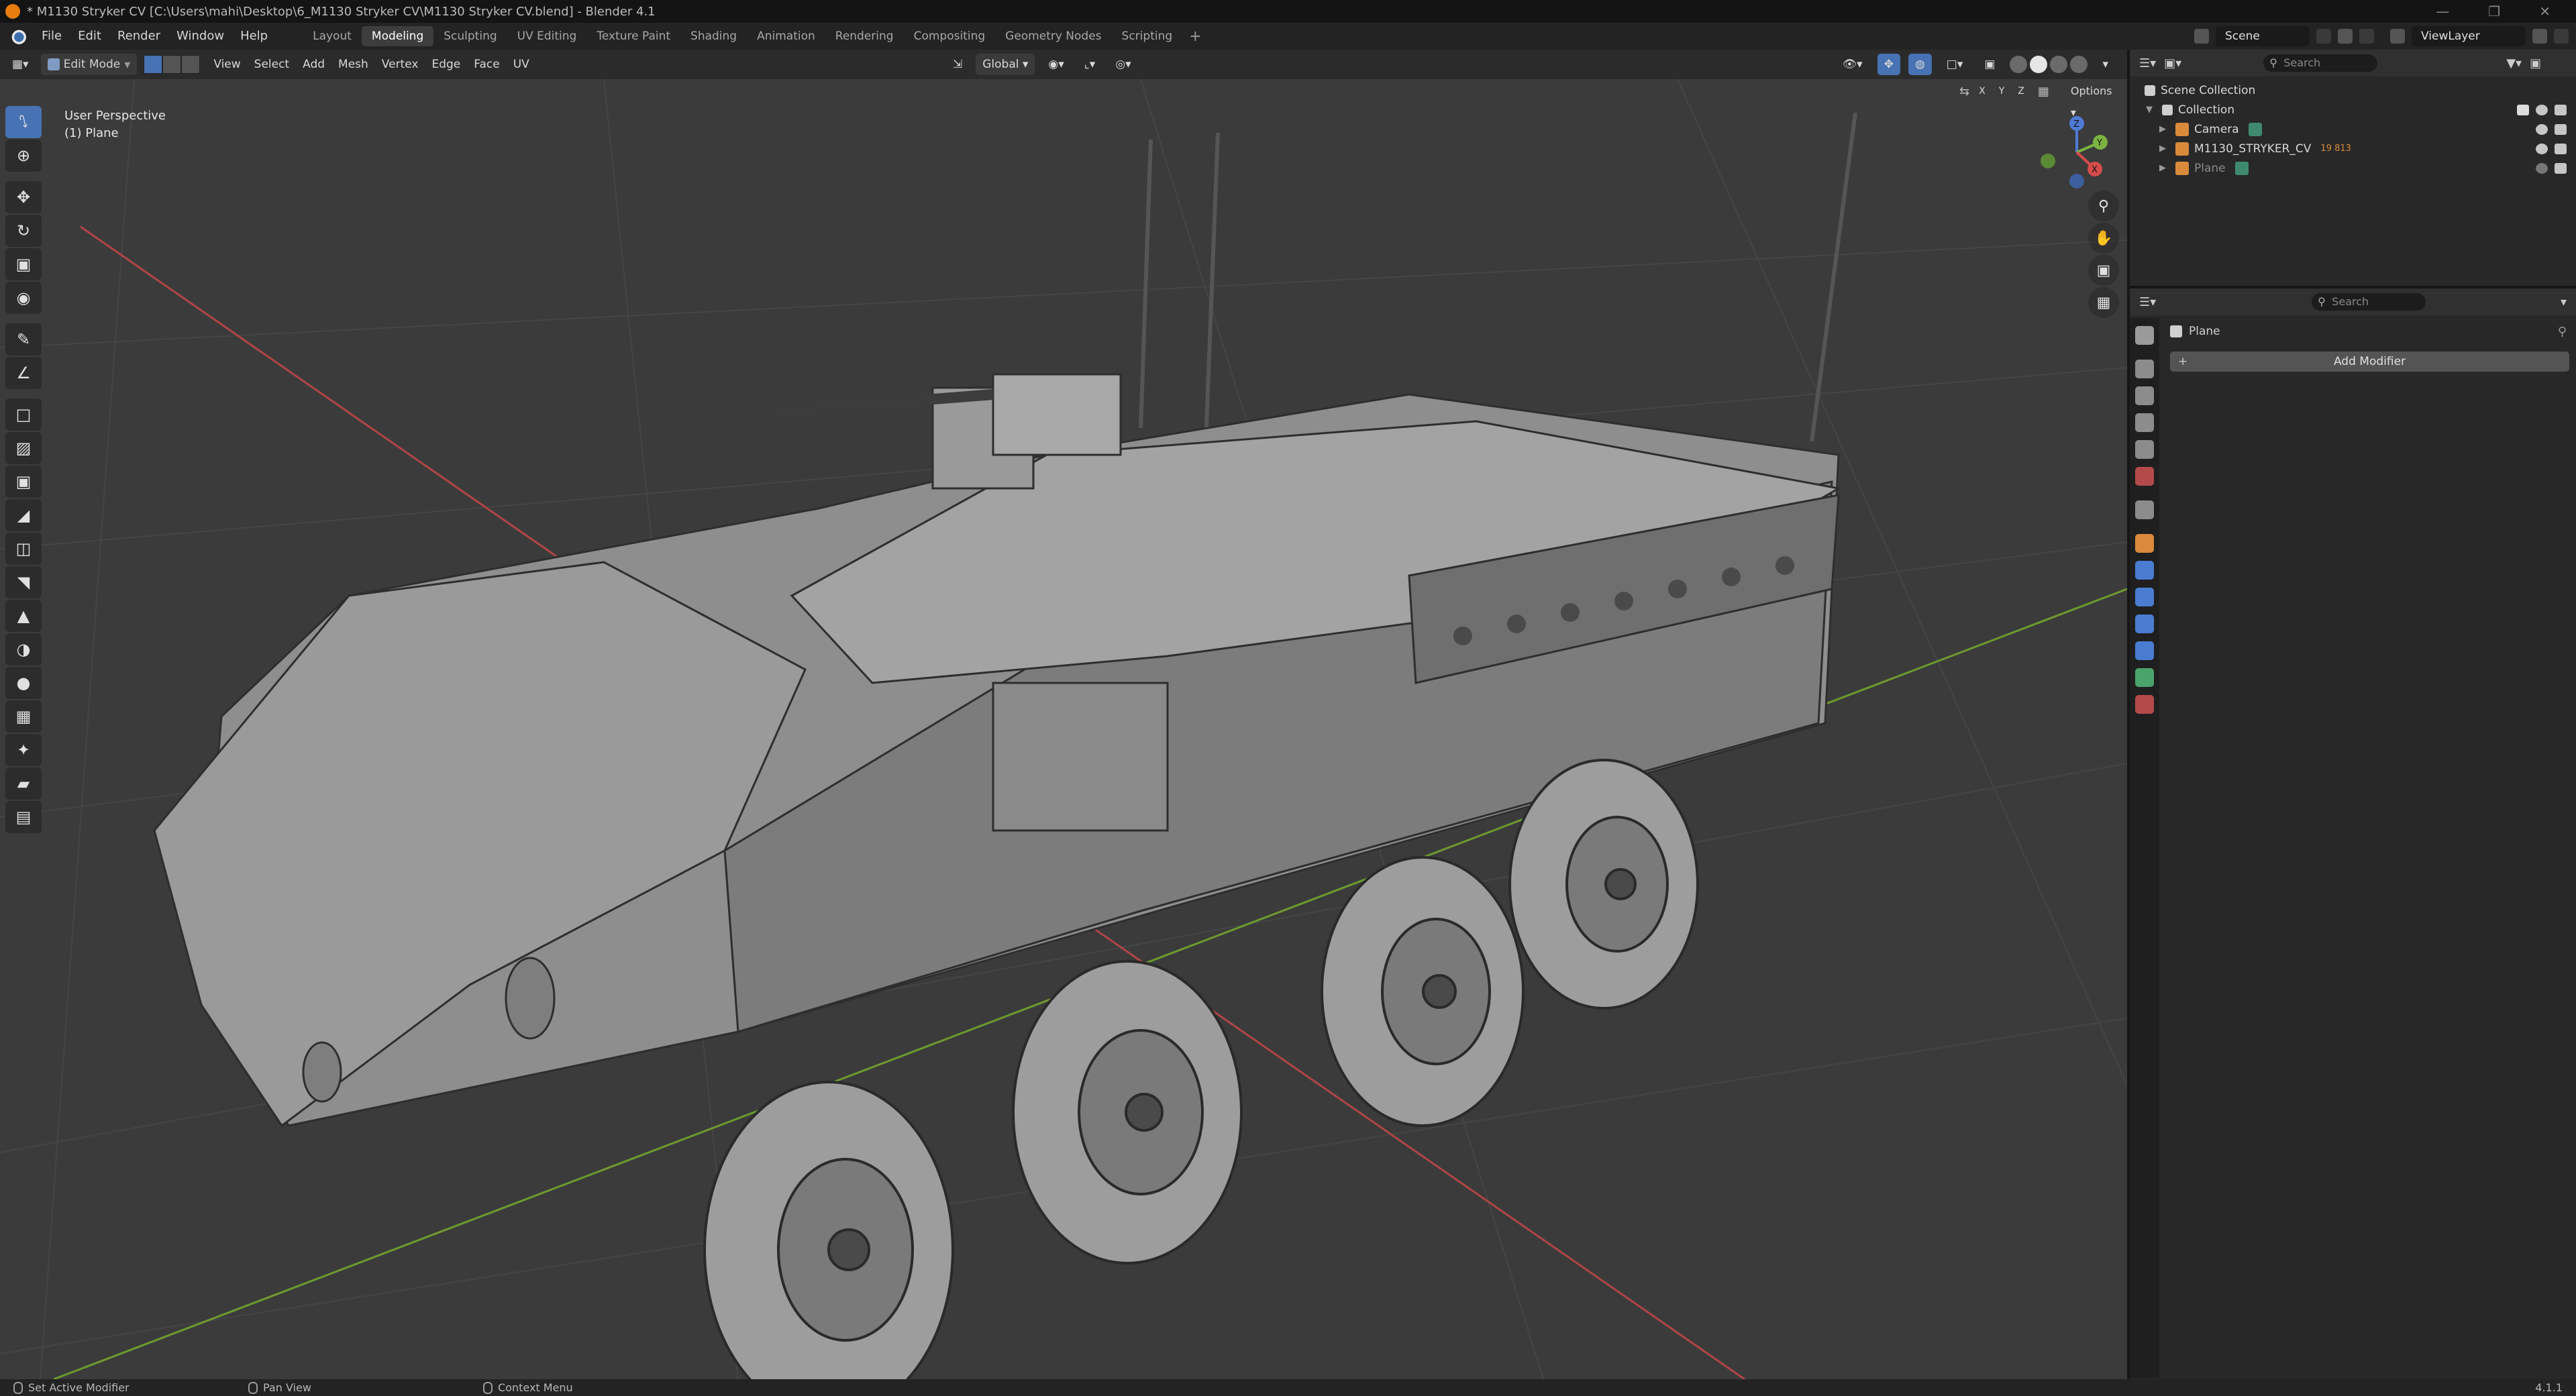 The image size is (2576, 1396). Describe the element at coordinates (486, 64) in the screenshot. I see `menu-face: Face` at that location.